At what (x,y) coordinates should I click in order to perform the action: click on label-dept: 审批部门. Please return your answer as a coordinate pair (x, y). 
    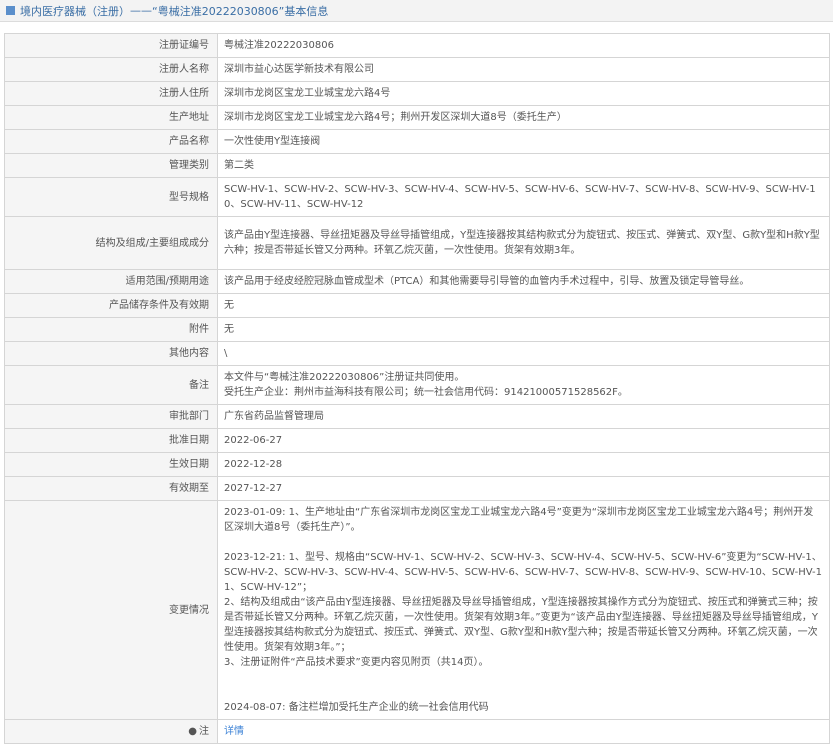
    Looking at the image, I should click on (111, 416).